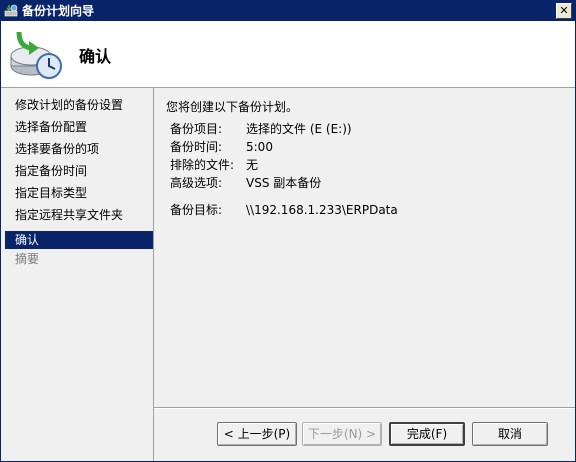  I want to click on next-button: 下一步(N) >, so click(342, 434).